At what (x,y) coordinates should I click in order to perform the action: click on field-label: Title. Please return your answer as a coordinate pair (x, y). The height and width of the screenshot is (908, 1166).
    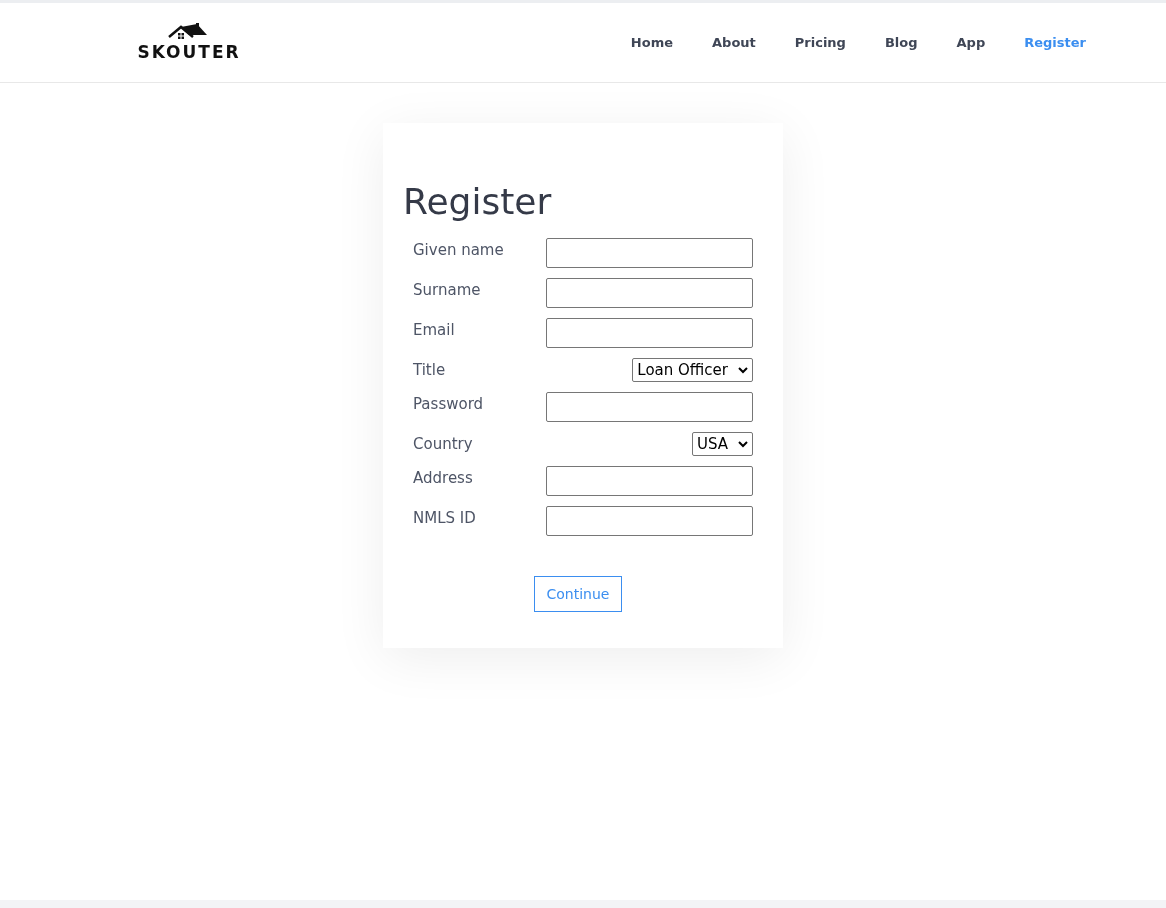
    Looking at the image, I should click on (429, 369).